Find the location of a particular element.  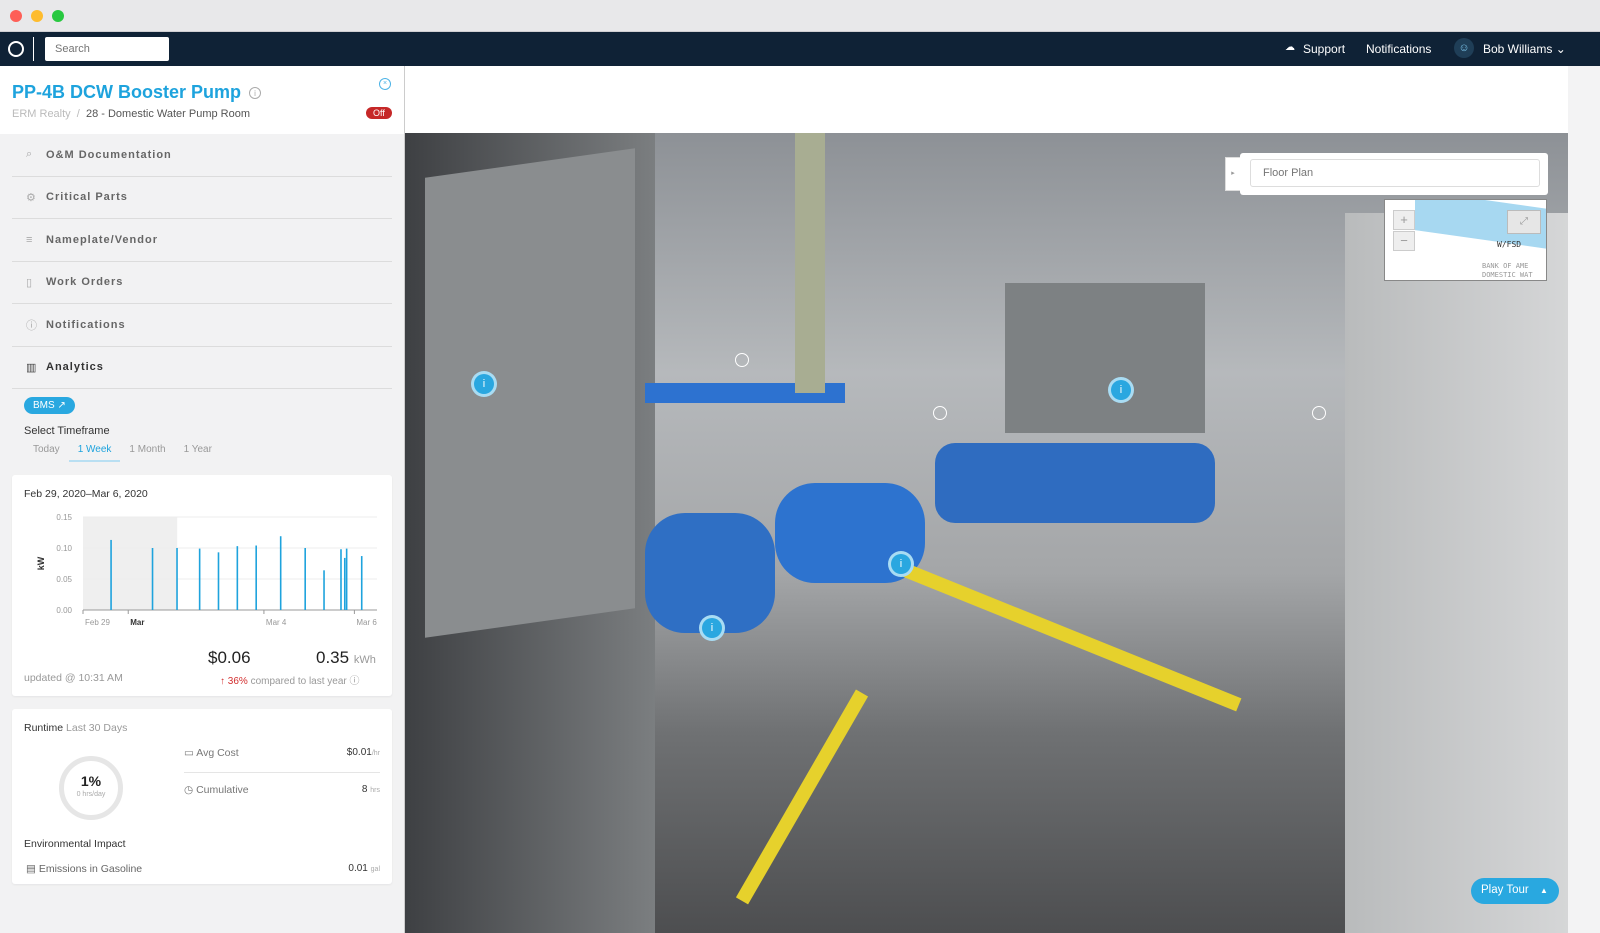

zoom-in-button: + is located at coordinates (1404, 220).